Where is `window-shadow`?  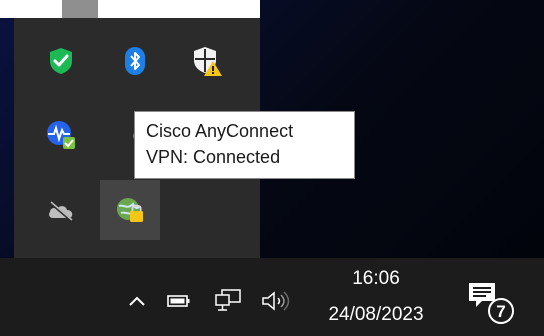
window-shadow is located at coordinates (80, 9).